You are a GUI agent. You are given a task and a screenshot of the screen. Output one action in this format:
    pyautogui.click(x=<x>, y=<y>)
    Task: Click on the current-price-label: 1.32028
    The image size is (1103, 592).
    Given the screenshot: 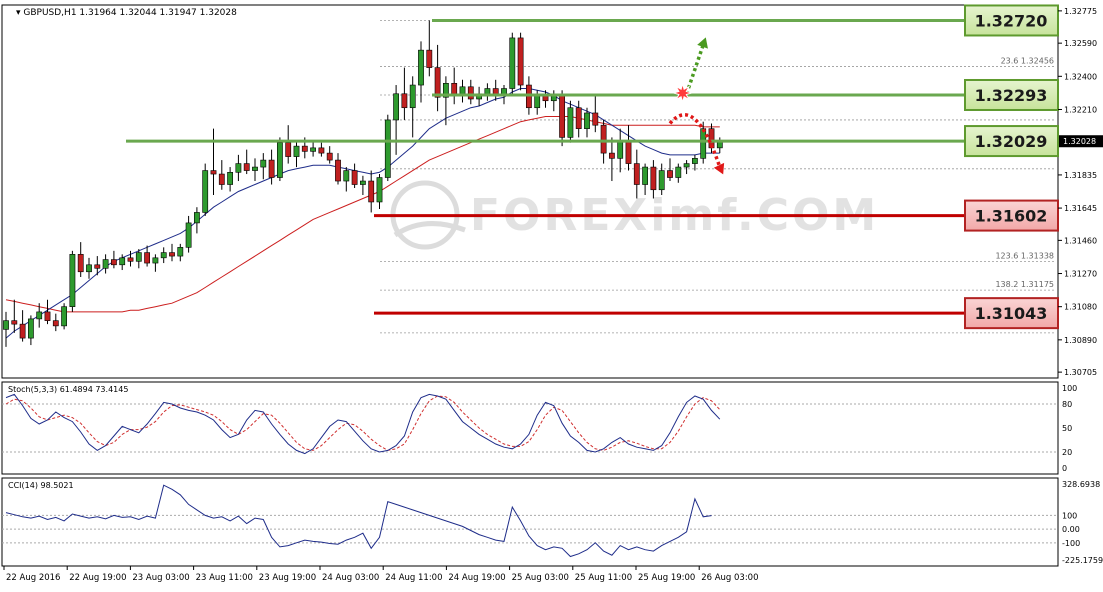 What is the action you would take?
    pyautogui.click(x=1079, y=141)
    